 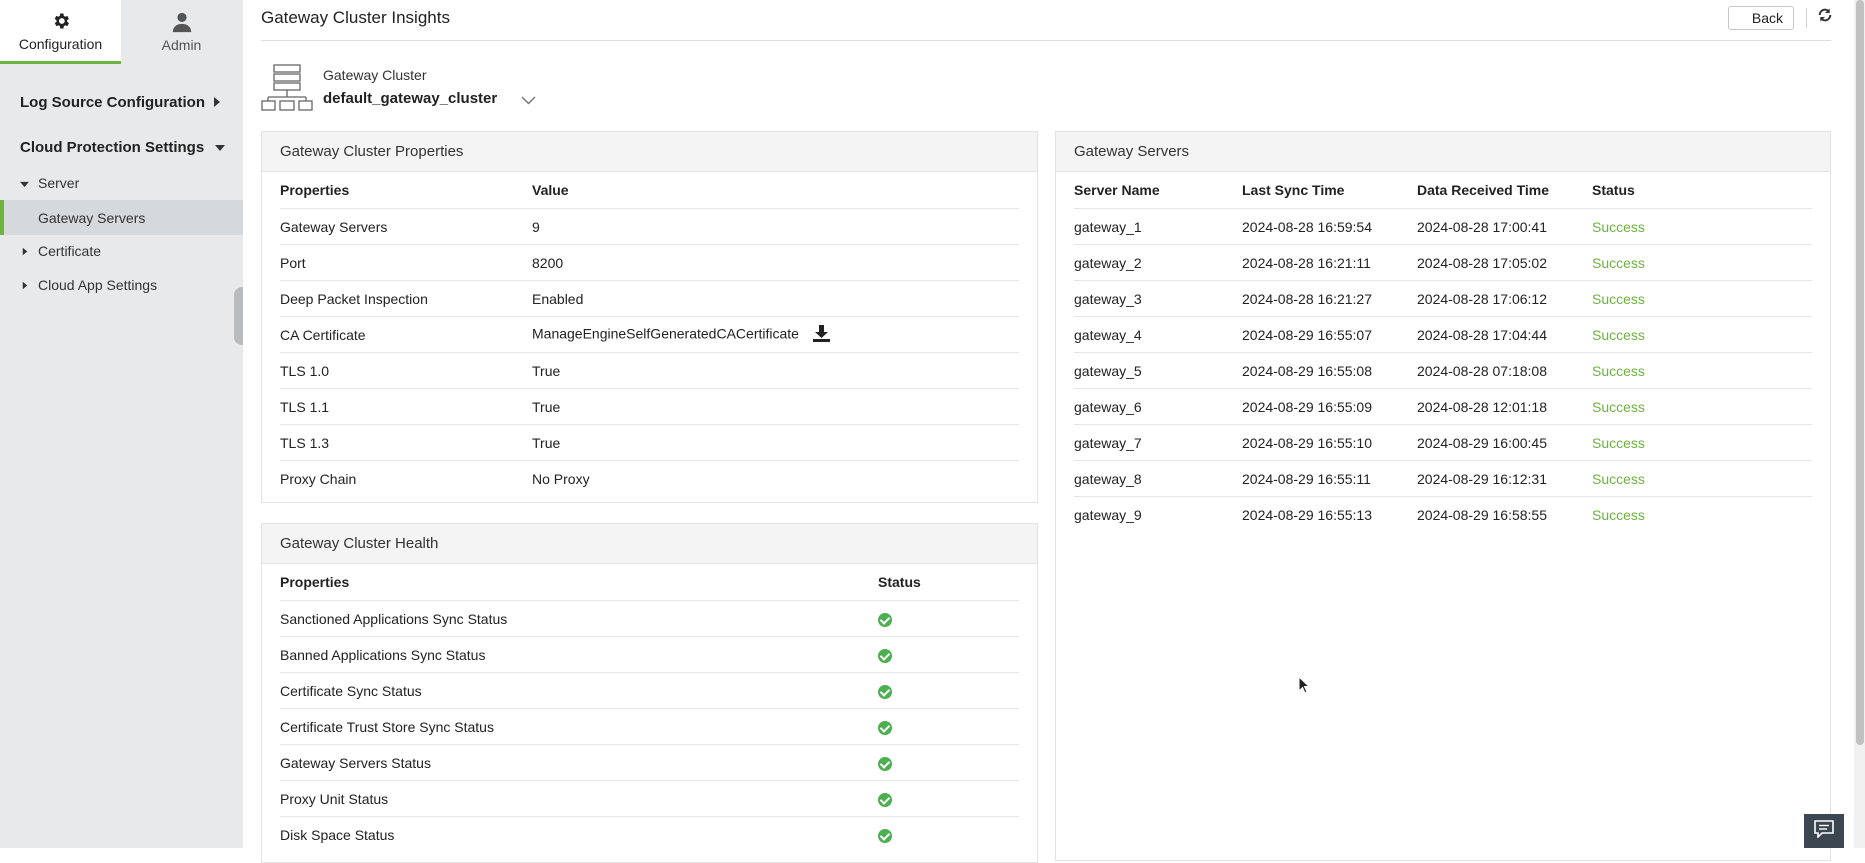 What do you see at coordinates (406, 298) in the screenshot?
I see `property-name: Deep Packet Inspection` at bounding box center [406, 298].